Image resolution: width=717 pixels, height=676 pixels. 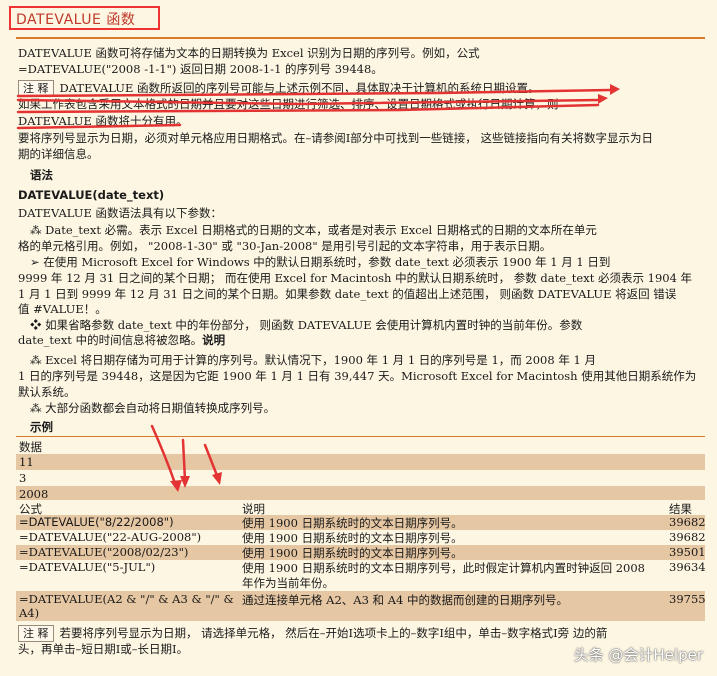 I want to click on watermark: 头条 @会计Helper, so click(x=638, y=655).